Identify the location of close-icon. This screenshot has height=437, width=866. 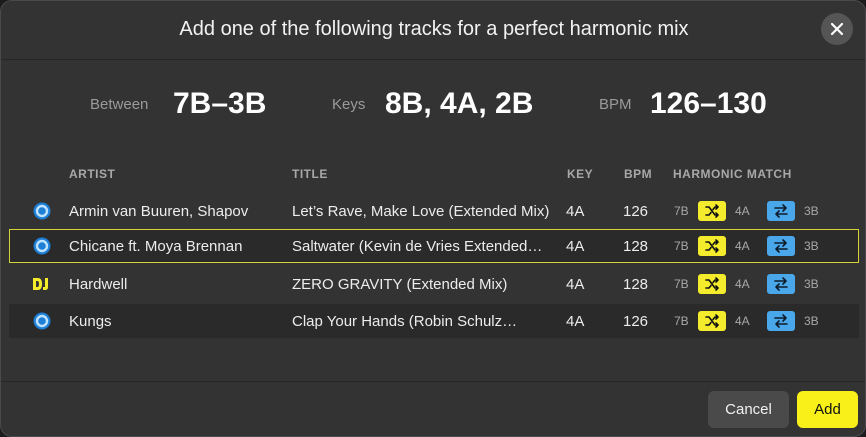
(837, 29).